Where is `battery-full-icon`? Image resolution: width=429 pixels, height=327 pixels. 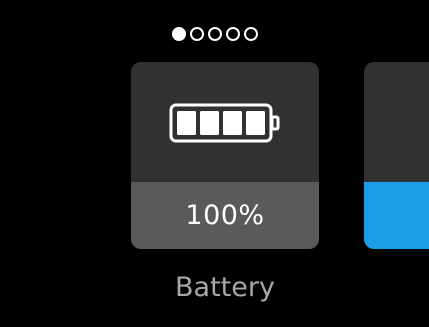 battery-full-icon is located at coordinates (226, 125).